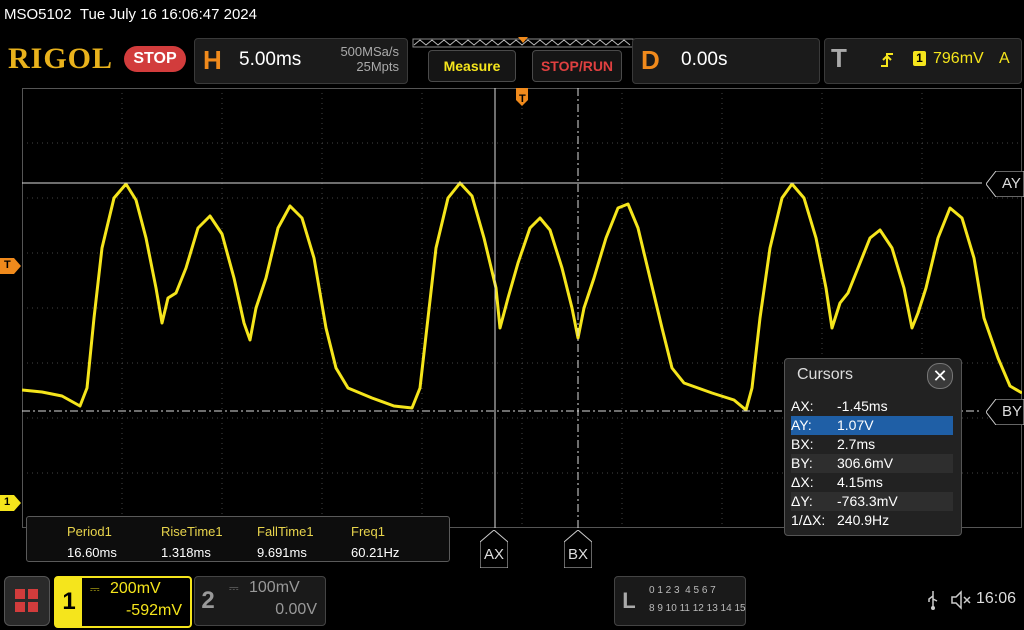 This screenshot has height=630, width=1024. I want to click on run-state-badge: STOP, so click(155, 59).